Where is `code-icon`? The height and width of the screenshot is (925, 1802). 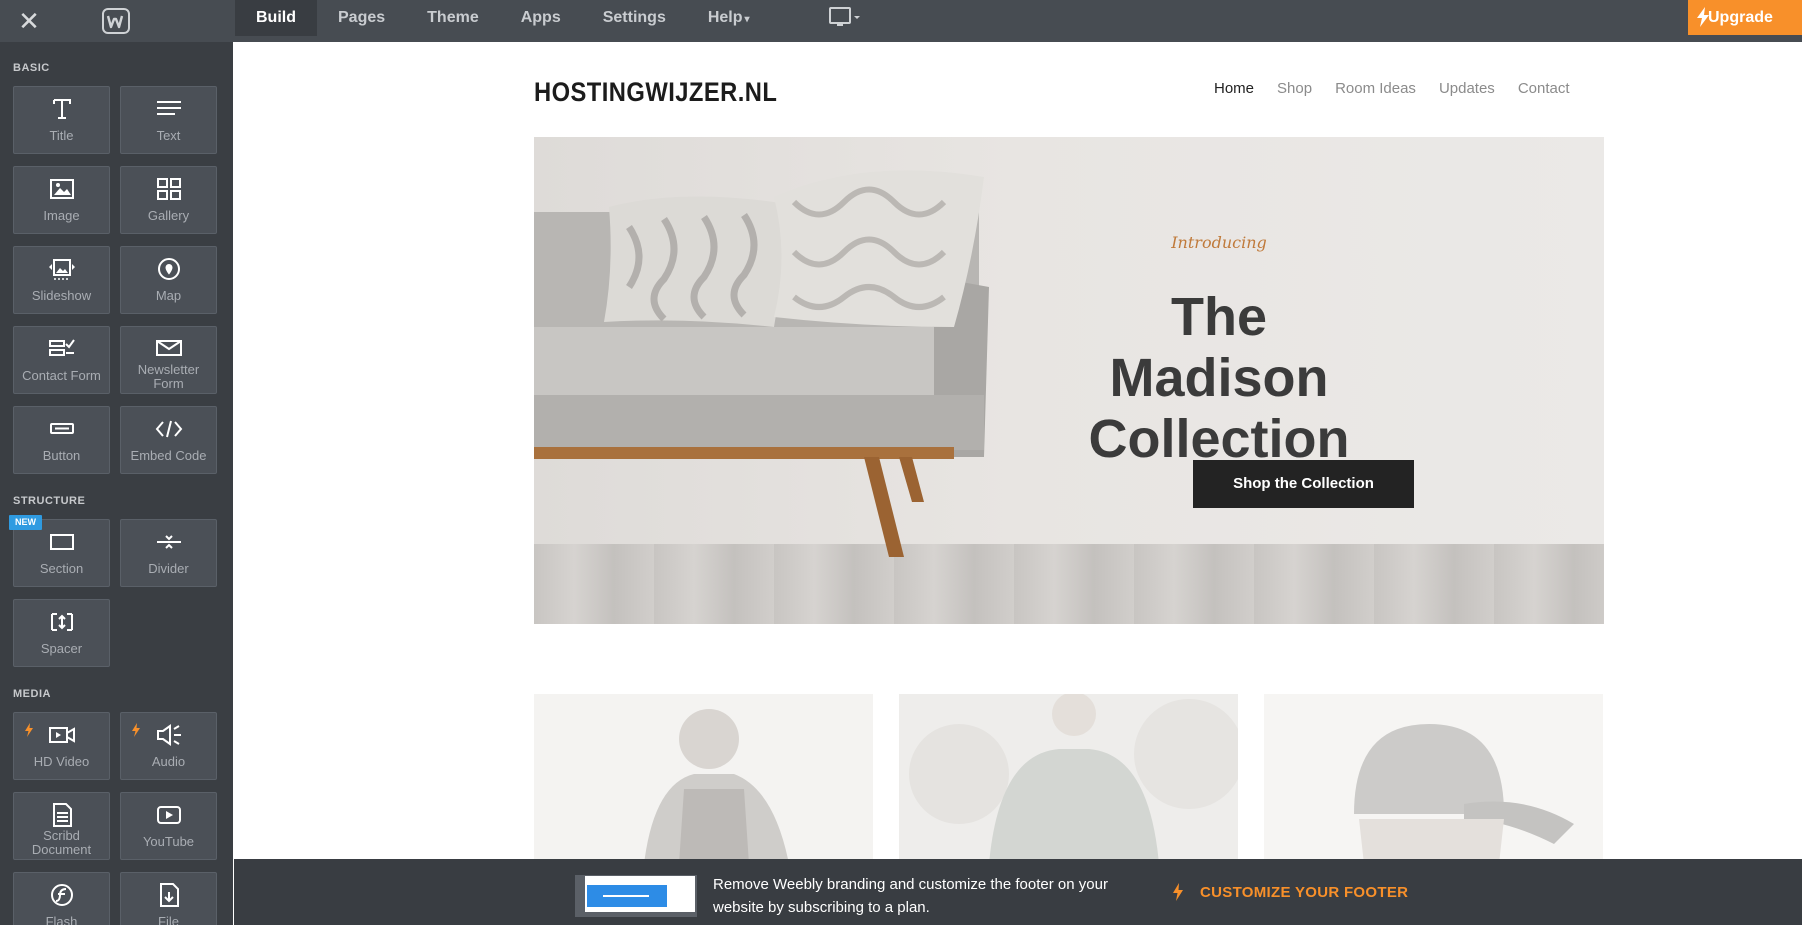 code-icon is located at coordinates (169, 429).